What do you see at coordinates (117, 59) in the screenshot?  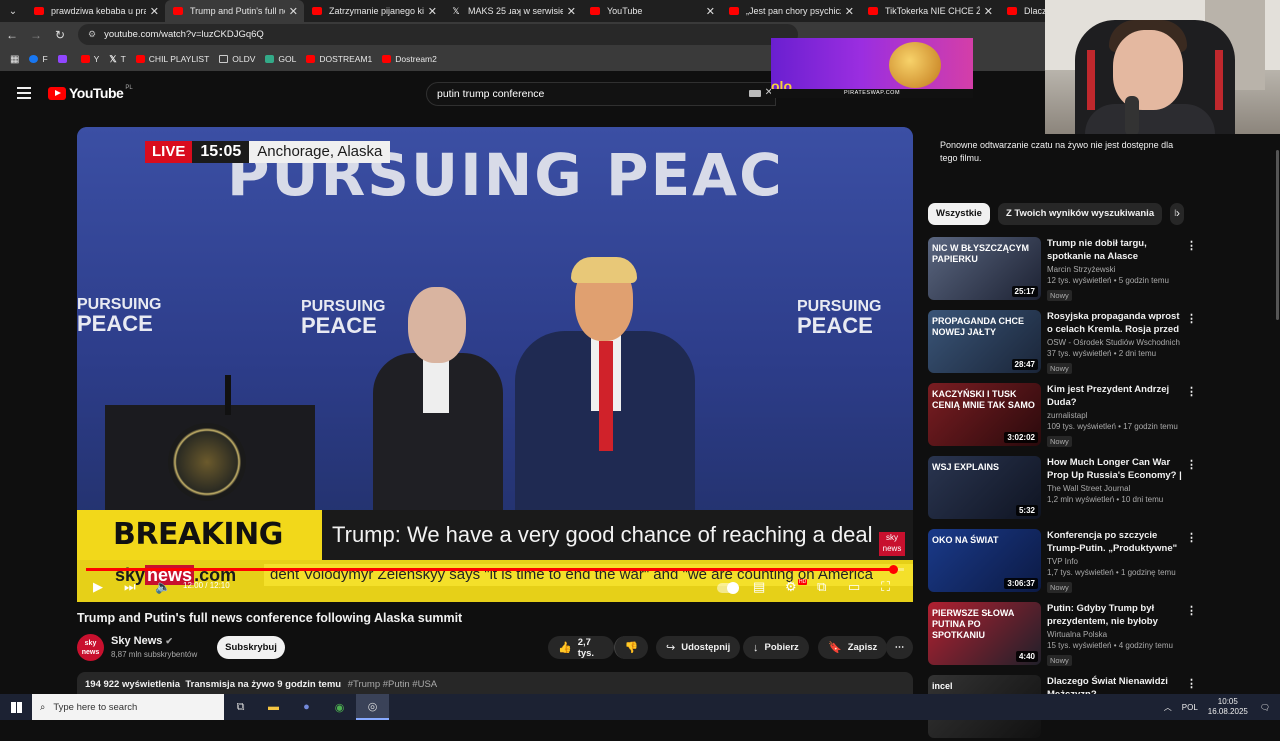 I see `bookmark-x: 𝕏T` at bounding box center [117, 59].